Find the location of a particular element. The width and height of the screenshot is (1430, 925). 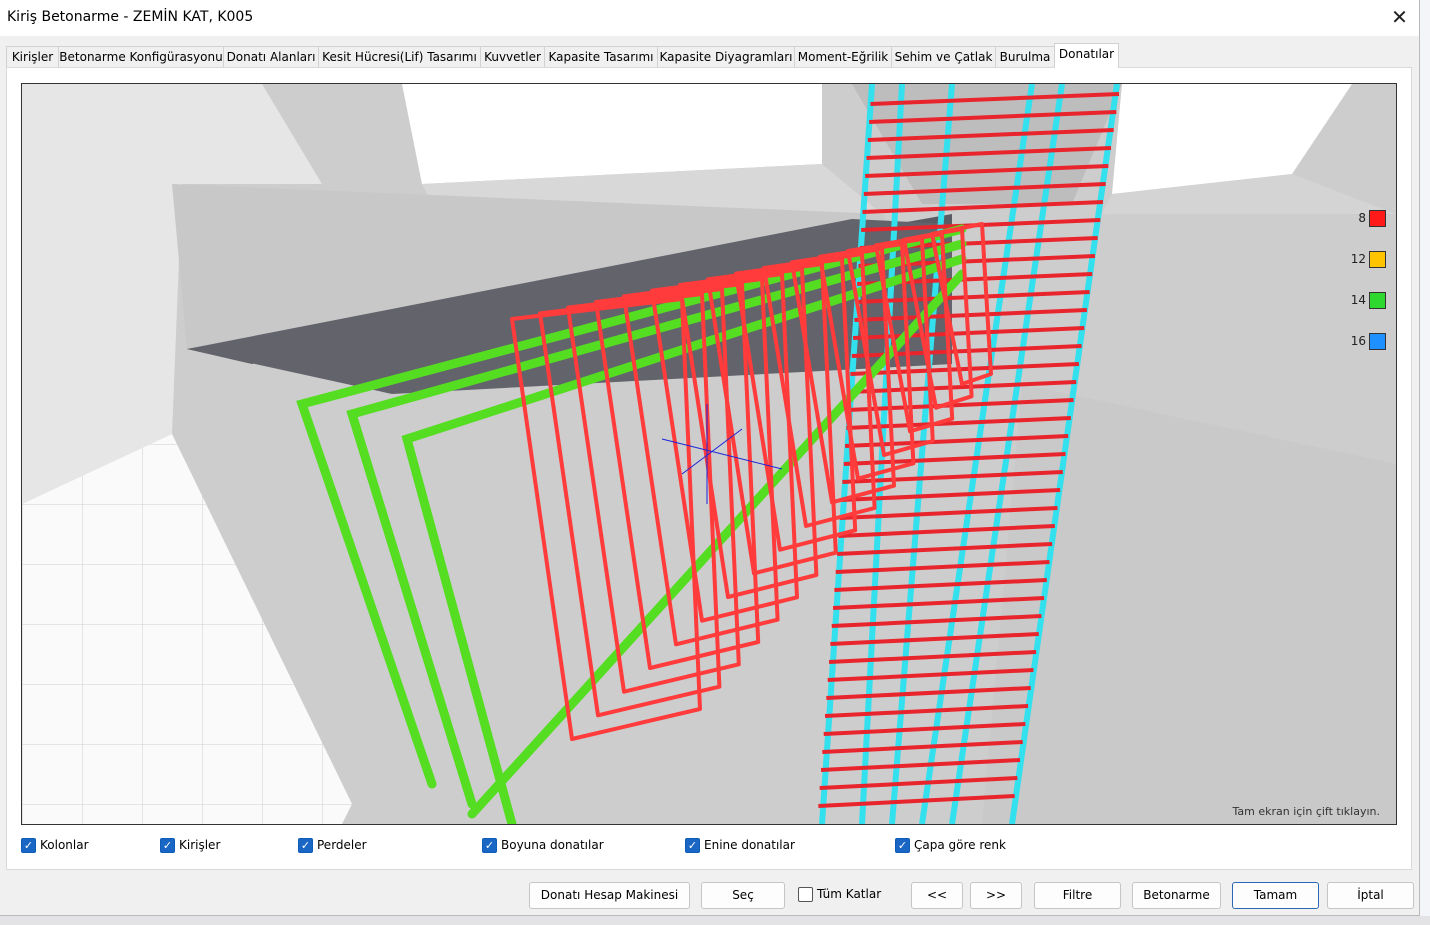

checkbox-label: Enine donatılar is located at coordinates (749, 845).